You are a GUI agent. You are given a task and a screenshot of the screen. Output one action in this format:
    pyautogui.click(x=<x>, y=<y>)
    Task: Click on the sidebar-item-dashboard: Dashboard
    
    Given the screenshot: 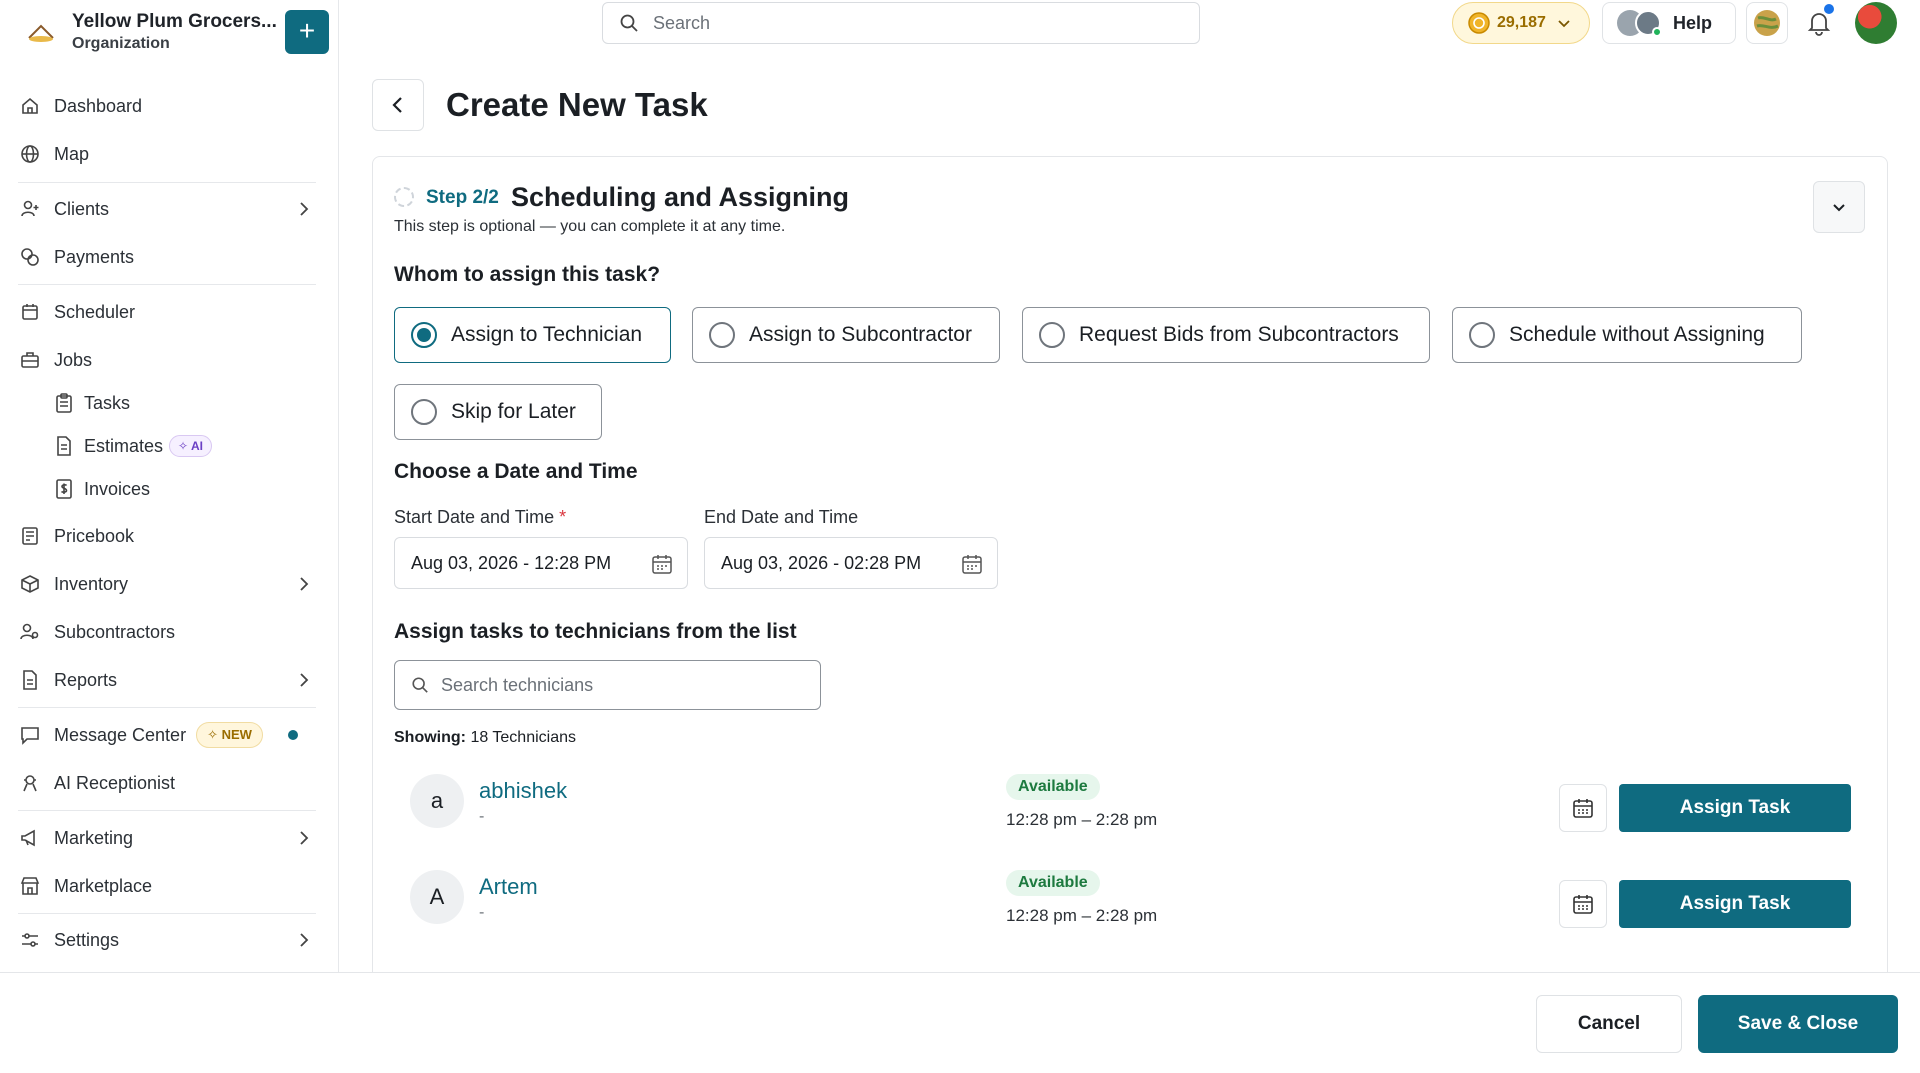 What is the action you would take?
    pyautogui.click(x=168, y=106)
    